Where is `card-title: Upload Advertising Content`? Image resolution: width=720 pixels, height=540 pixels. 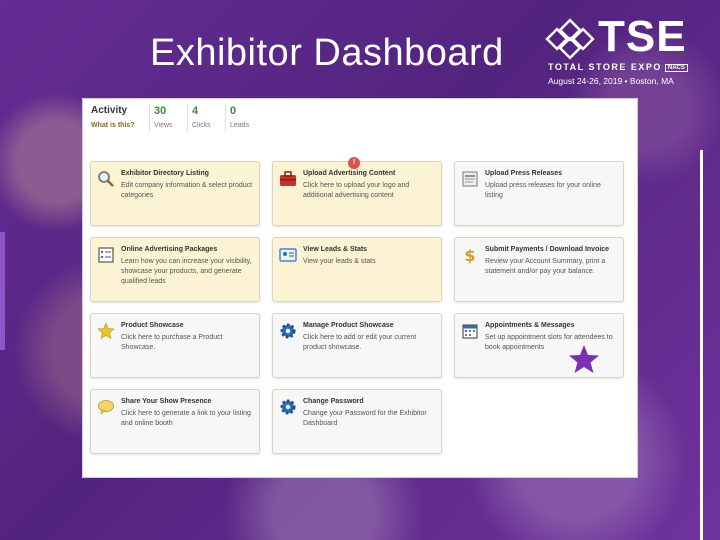 card-title: Upload Advertising Content is located at coordinates (349, 173).